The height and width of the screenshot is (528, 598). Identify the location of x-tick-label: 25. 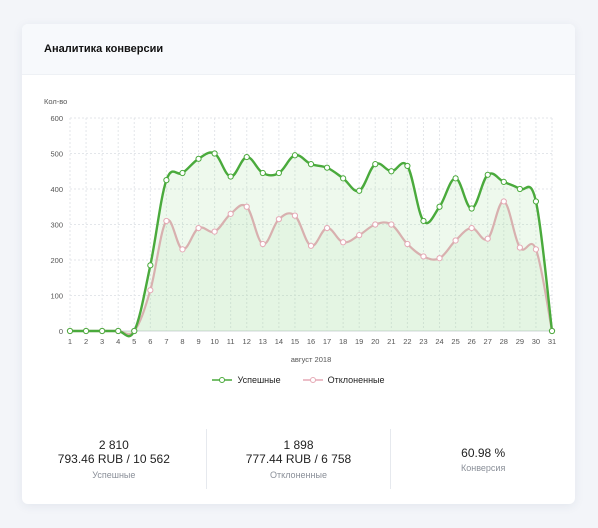
(455, 341).